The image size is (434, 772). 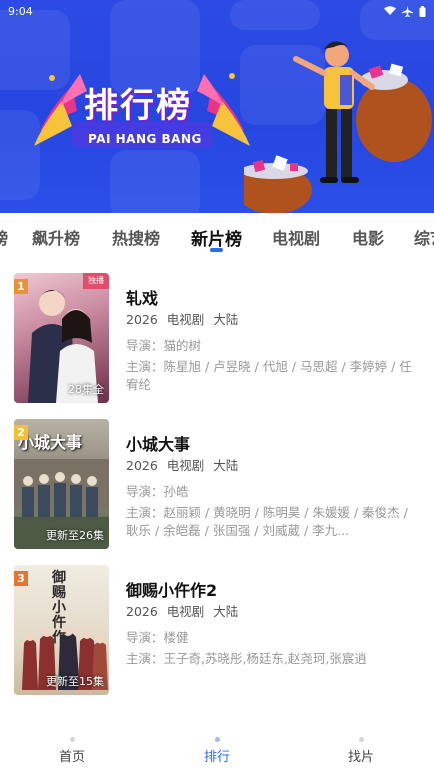 I want to click on show-director: 导演：孙皓, so click(x=157, y=491).